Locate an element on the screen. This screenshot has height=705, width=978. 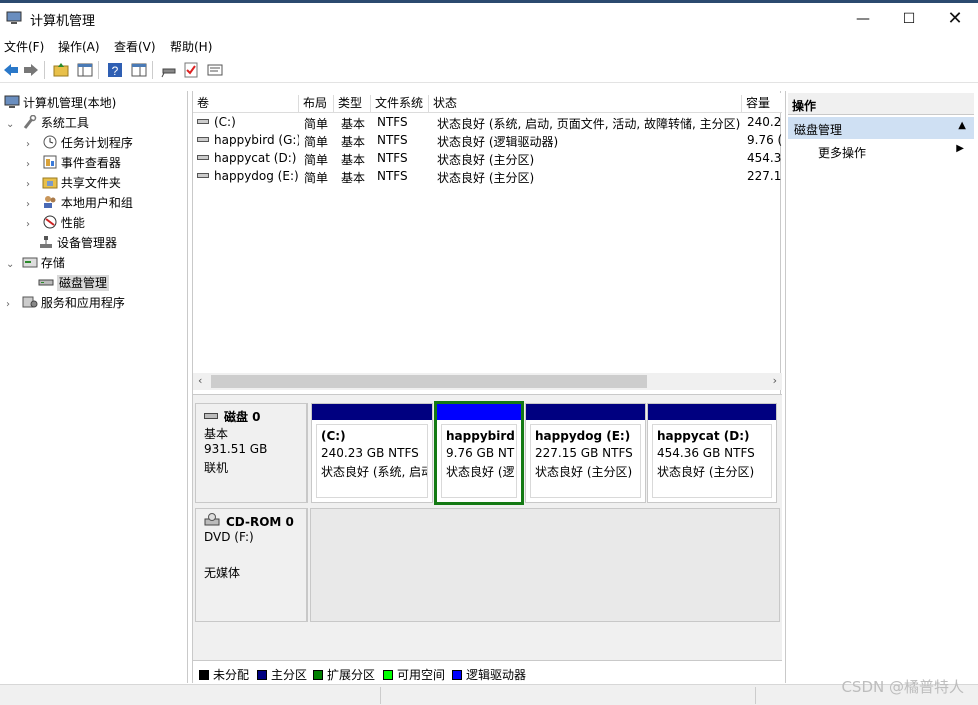
tree-item-shared-folders: › 共享文件夹 is located at coordinates (73, 184).